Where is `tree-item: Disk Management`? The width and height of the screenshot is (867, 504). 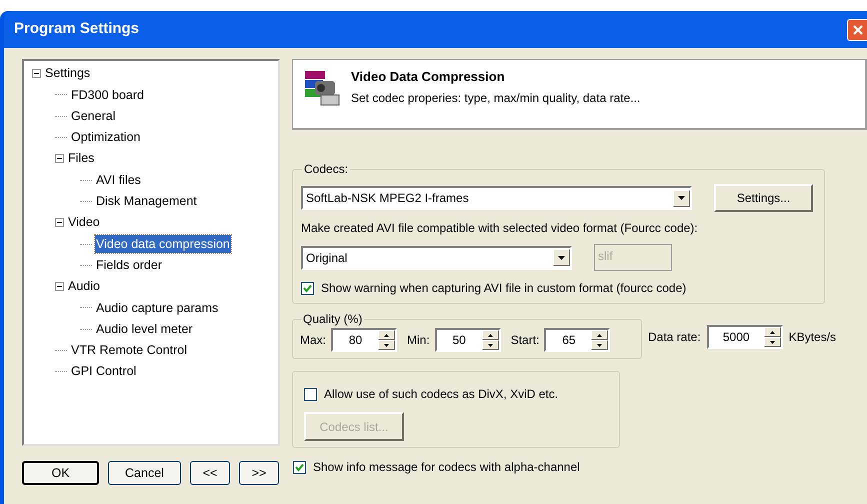 tree-item: Disk Management is located at coordinates (146, 201).